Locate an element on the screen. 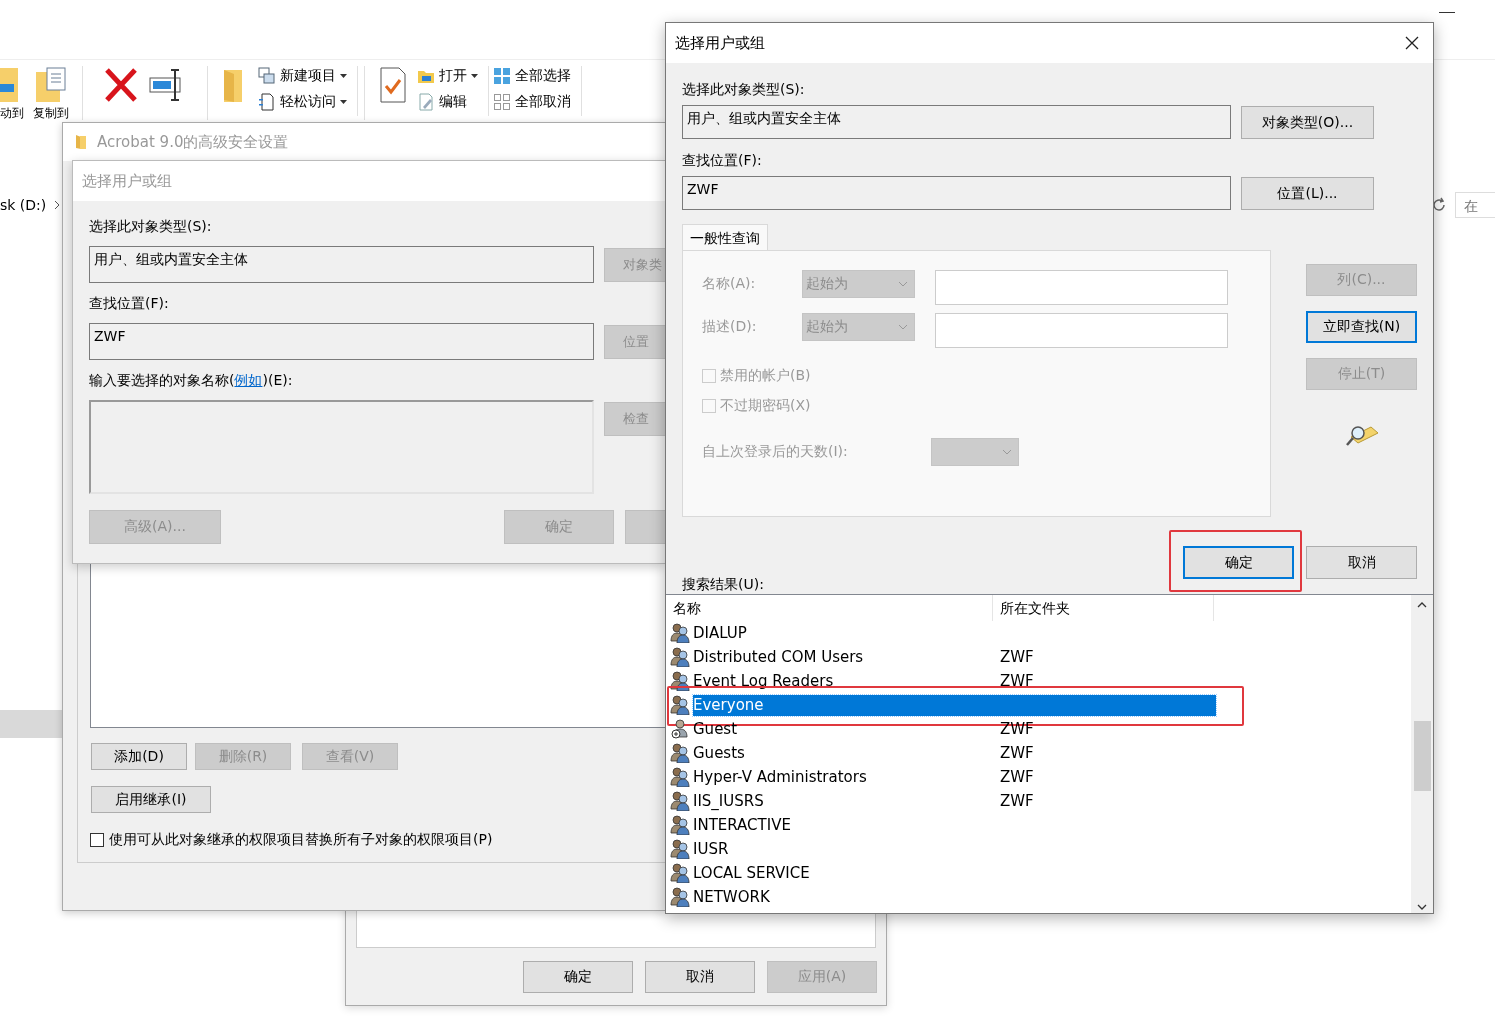 The image size is (1495, 1024). ribbon-button: 动到 is located at coordinates (14, 93).